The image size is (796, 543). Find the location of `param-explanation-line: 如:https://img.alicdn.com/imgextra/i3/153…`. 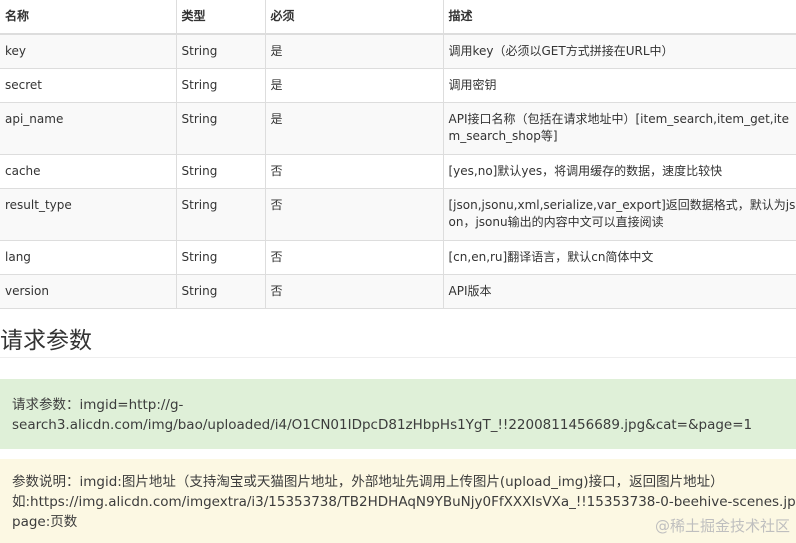

param-explanation-line: 如:https://img.alicdn.com/imgextra/i3/153… is located at coordinates (404, 502).